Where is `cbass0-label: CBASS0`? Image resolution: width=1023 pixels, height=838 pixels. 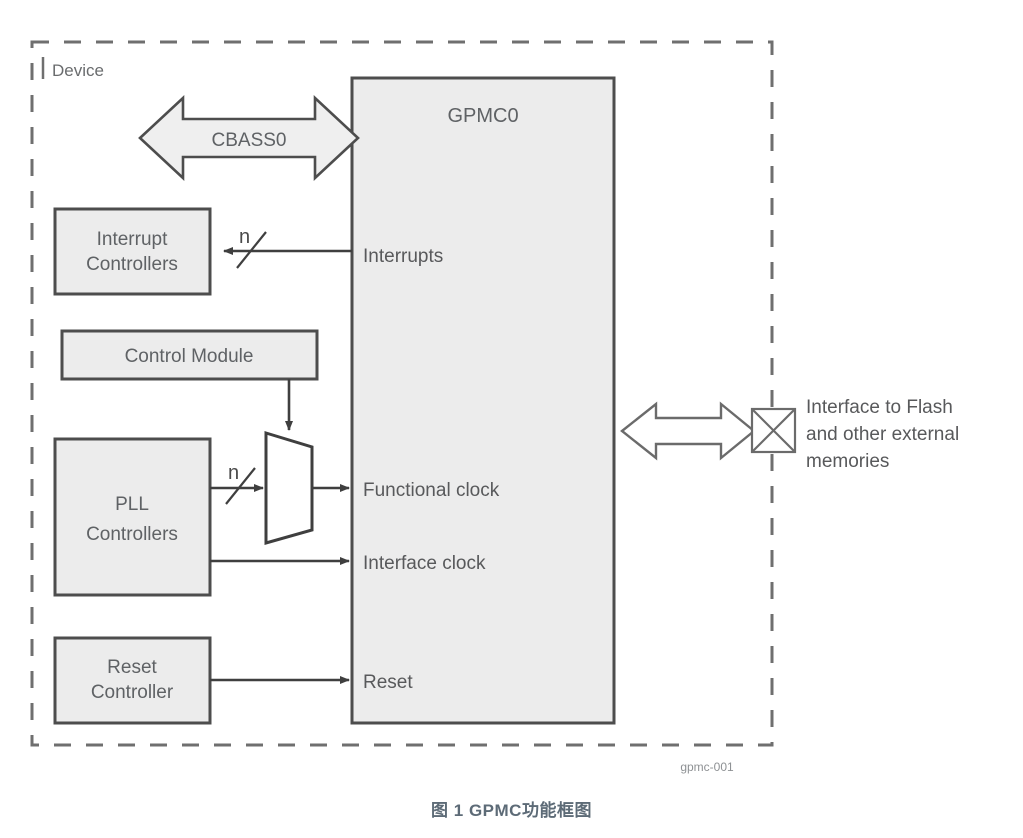
cbass0-label: CBASS0 is located at coordinates (249, 140).